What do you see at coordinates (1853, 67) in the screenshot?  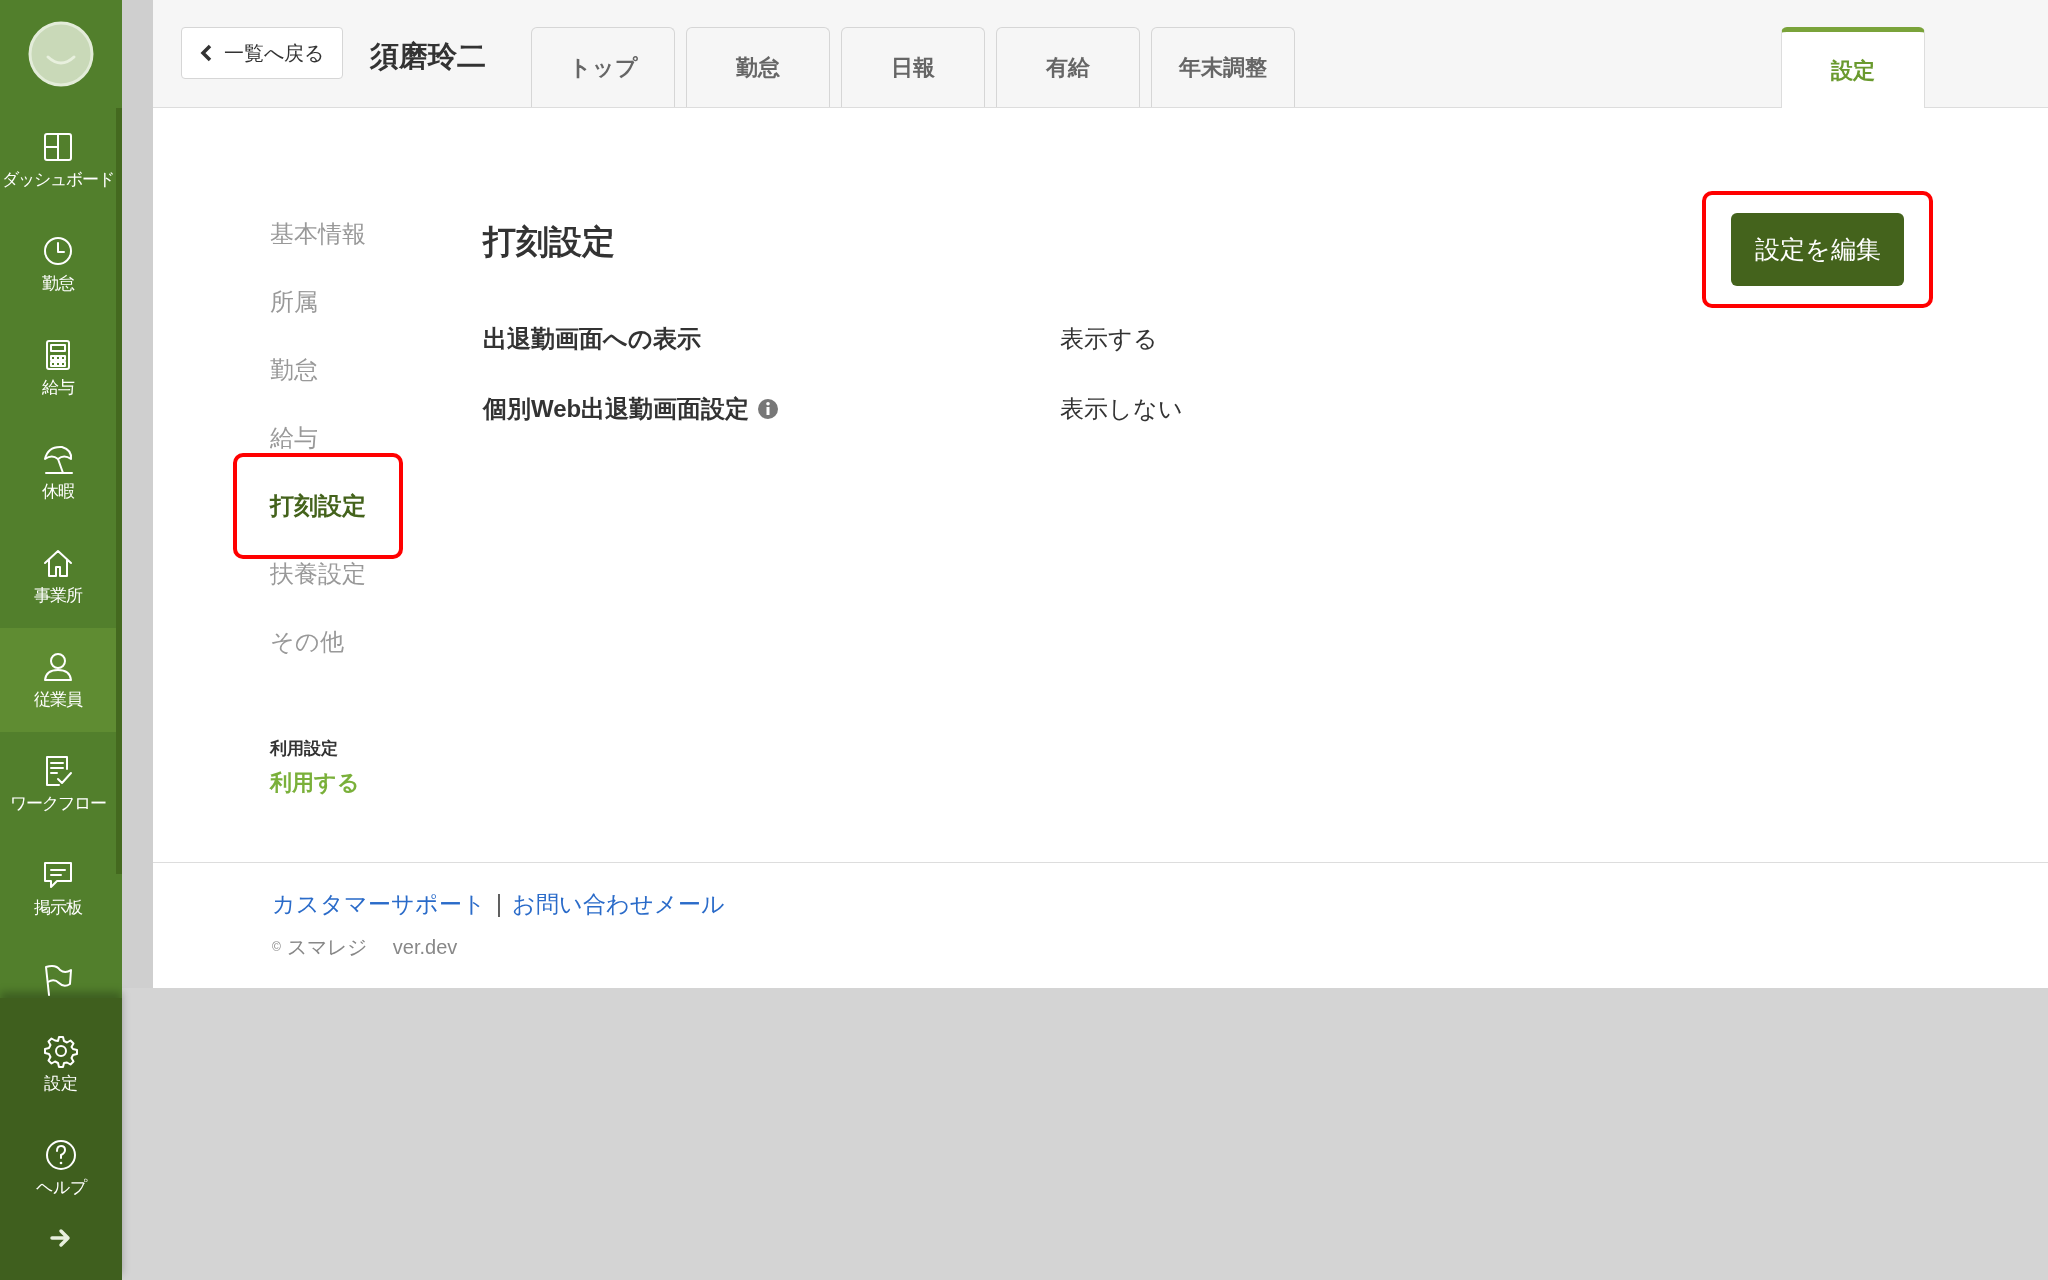 I see `tab: 設定` at bounding box center [1853, 67].